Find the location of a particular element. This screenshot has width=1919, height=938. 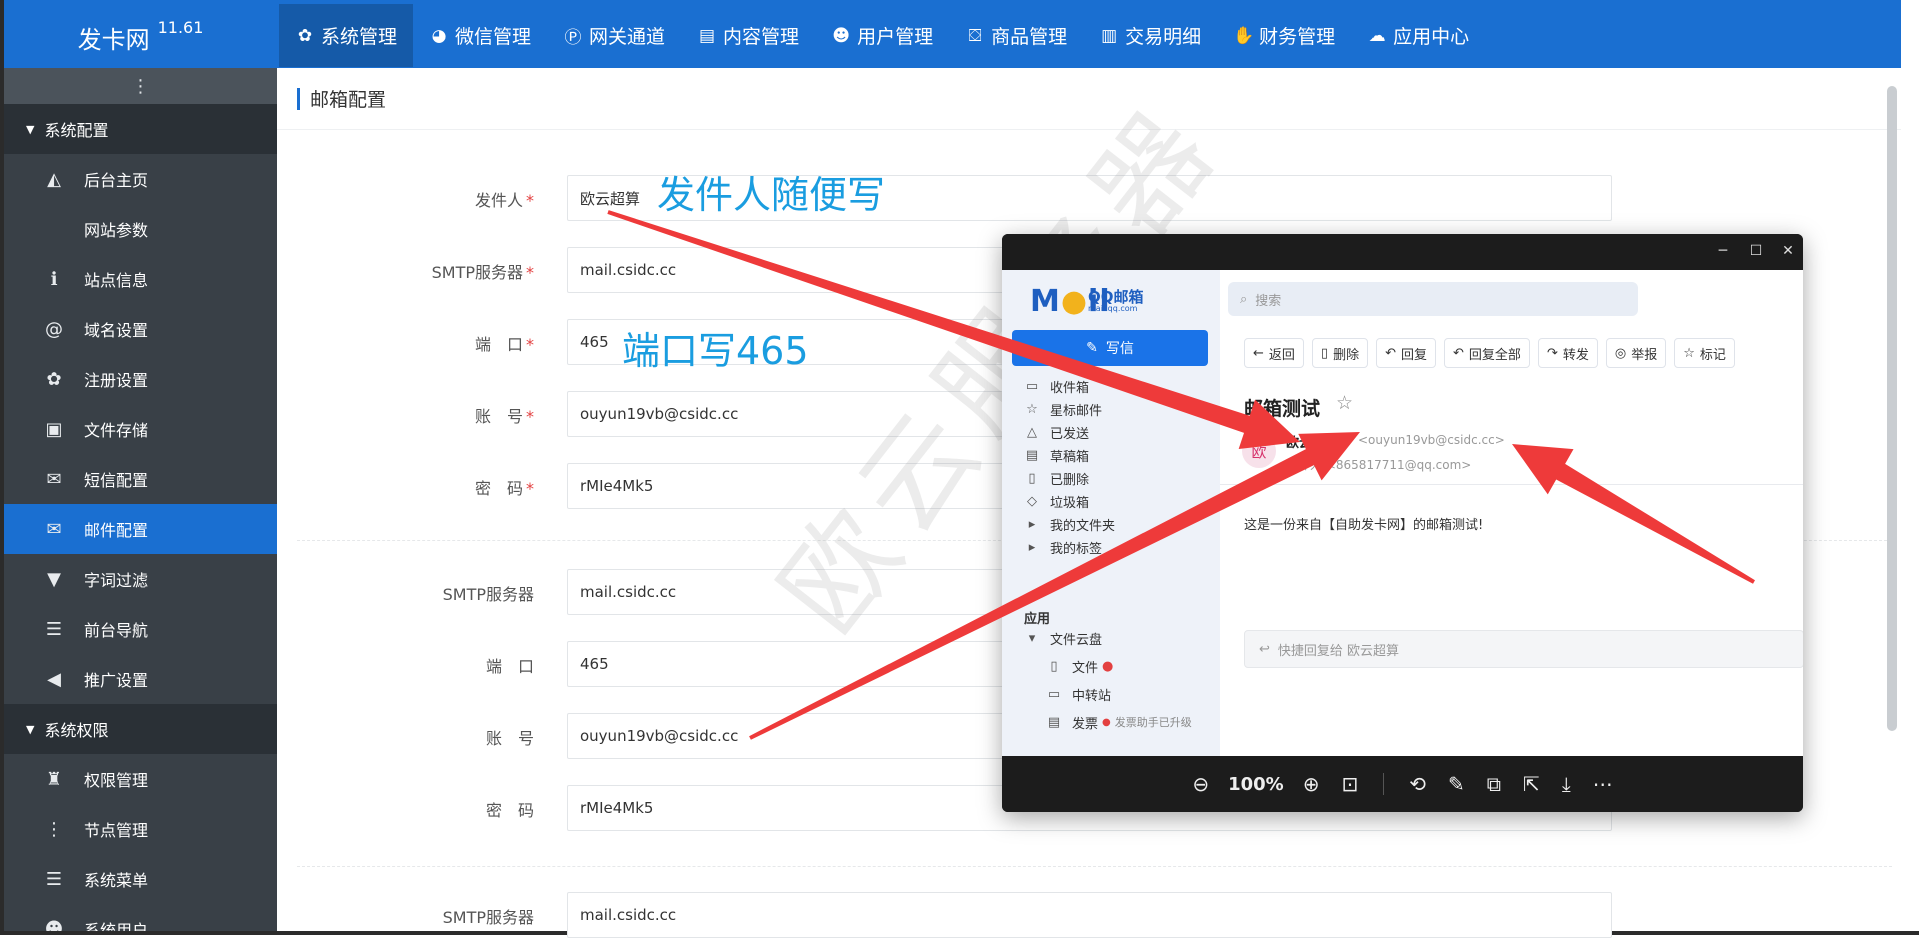

mail-folder-1: ☆ 星标邮件 is located at coordinates (1063, 409).